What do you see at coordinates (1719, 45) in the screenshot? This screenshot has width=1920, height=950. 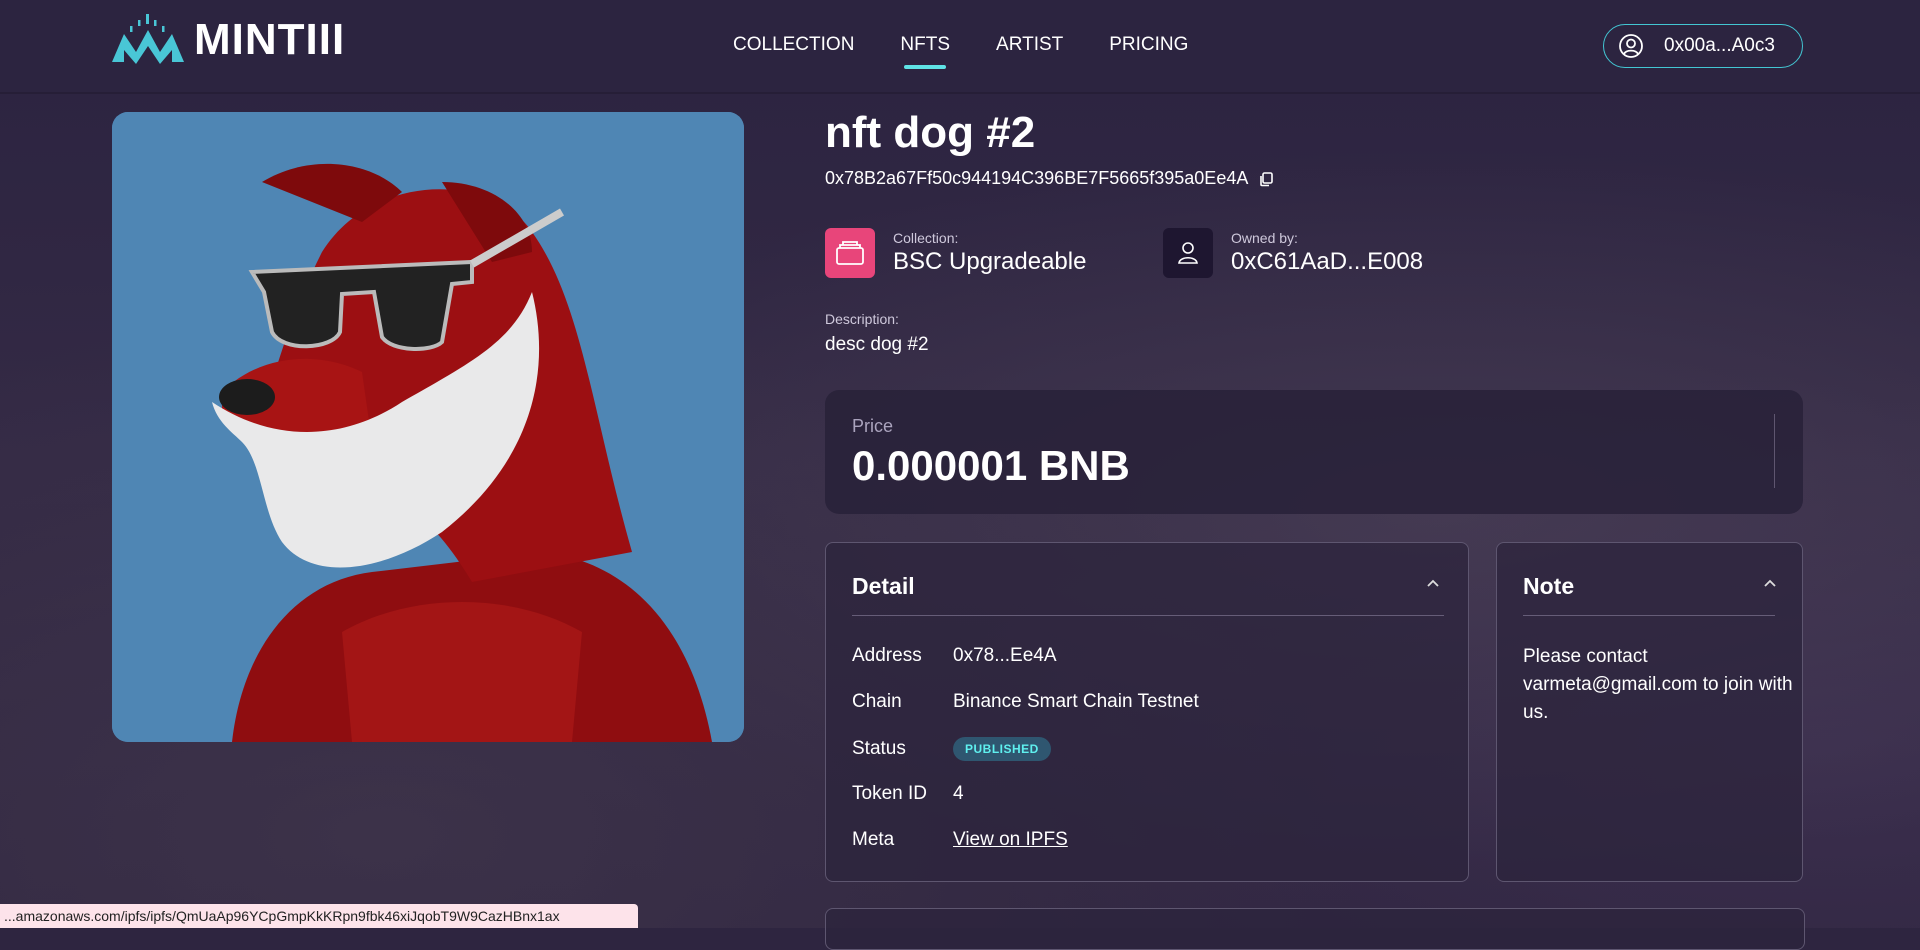 I see `wallet-address: 0x00a...A0c3` at bounding box center [1719, 45].